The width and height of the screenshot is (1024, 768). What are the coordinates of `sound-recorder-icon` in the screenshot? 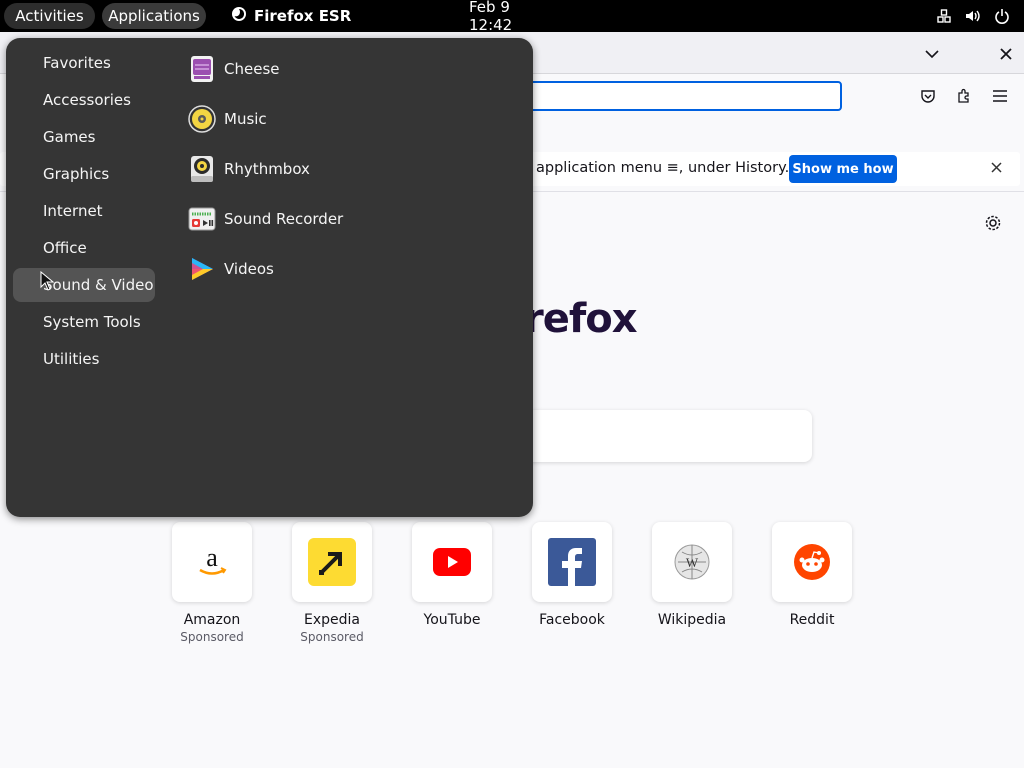 It's located at (202, 219).